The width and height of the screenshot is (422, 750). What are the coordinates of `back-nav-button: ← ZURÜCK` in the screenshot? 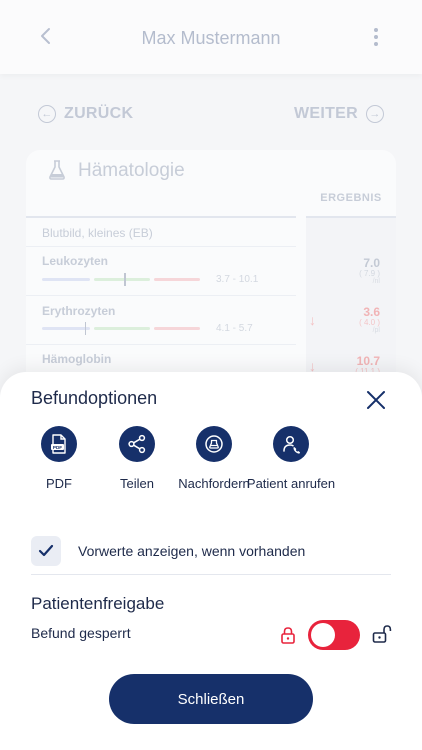 It's located at (85, 114).